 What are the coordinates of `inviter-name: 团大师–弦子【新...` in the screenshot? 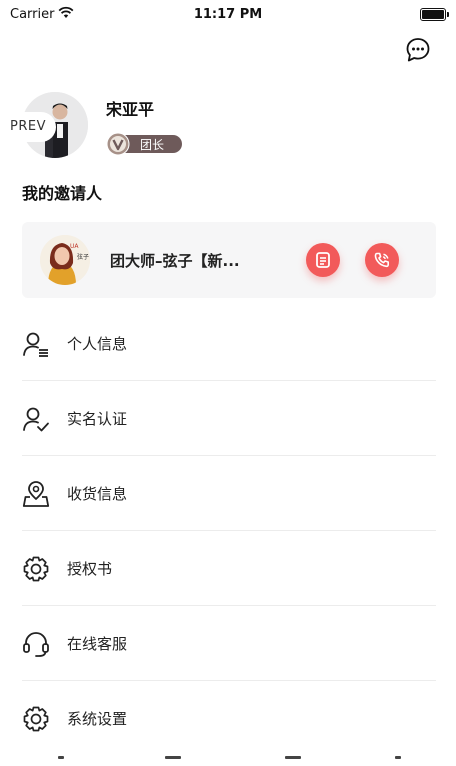 It's located at (175, 261).